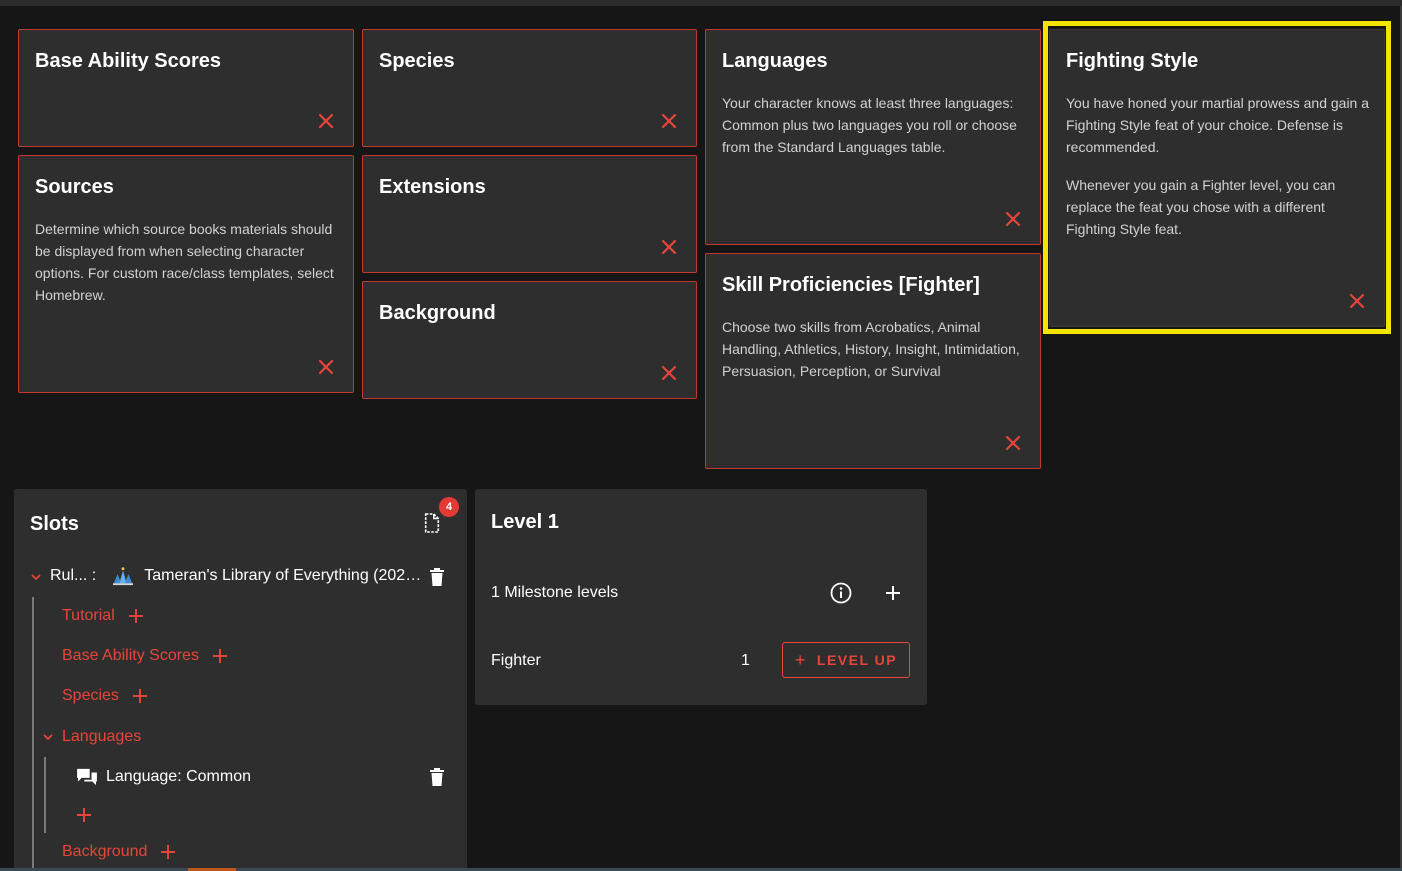  I want to click on card-title: Extensions, so click(432, 187).